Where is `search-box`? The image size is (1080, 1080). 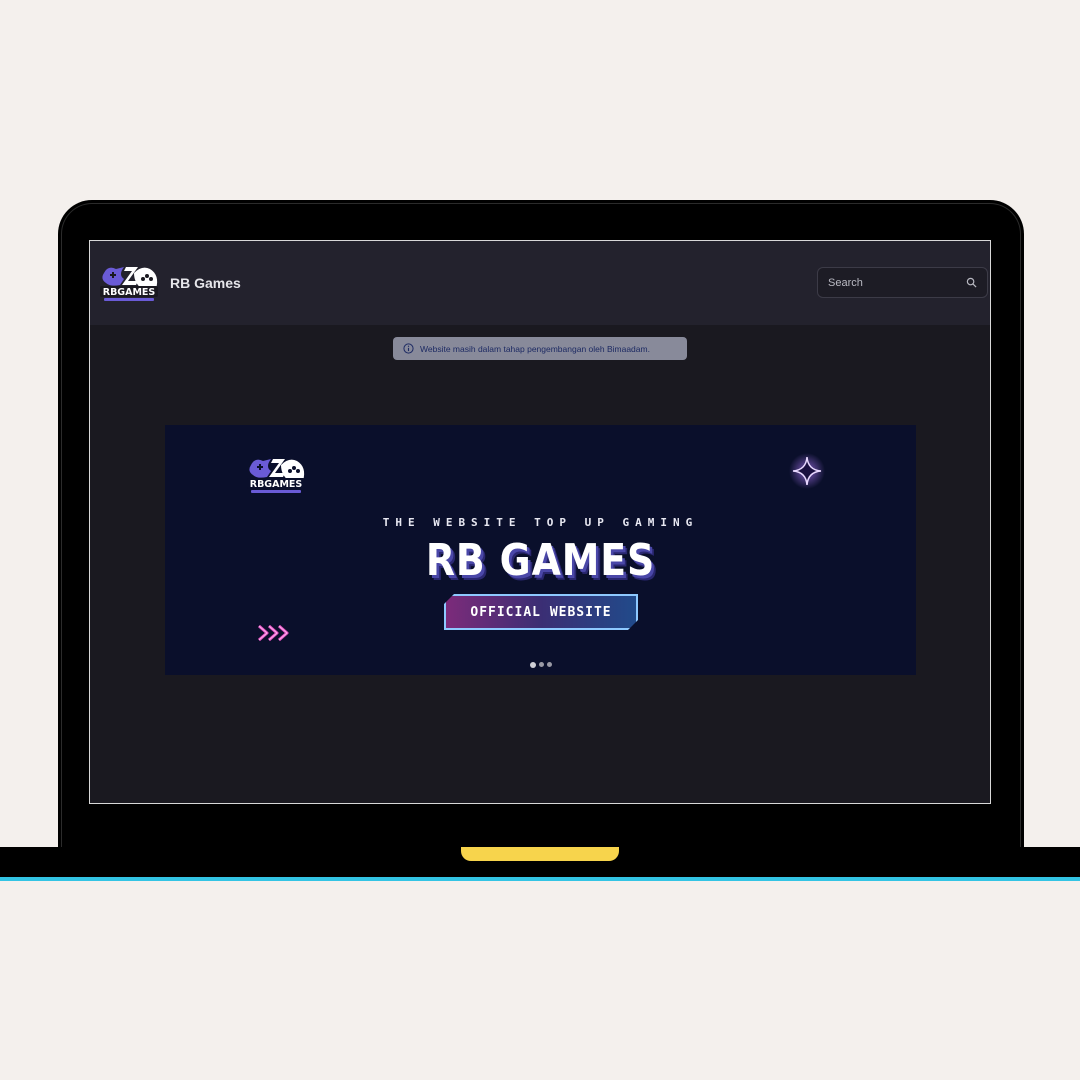 search-box is located at coordinates (902, 282).